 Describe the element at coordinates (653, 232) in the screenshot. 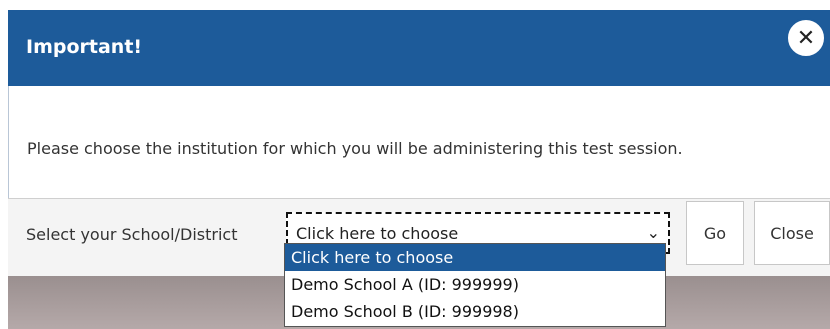

I see `chevron-down-icon: ⌄` at that location.